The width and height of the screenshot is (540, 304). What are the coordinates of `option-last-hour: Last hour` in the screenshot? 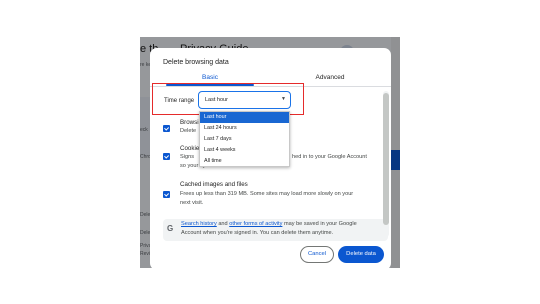 It's located at (244, 117).